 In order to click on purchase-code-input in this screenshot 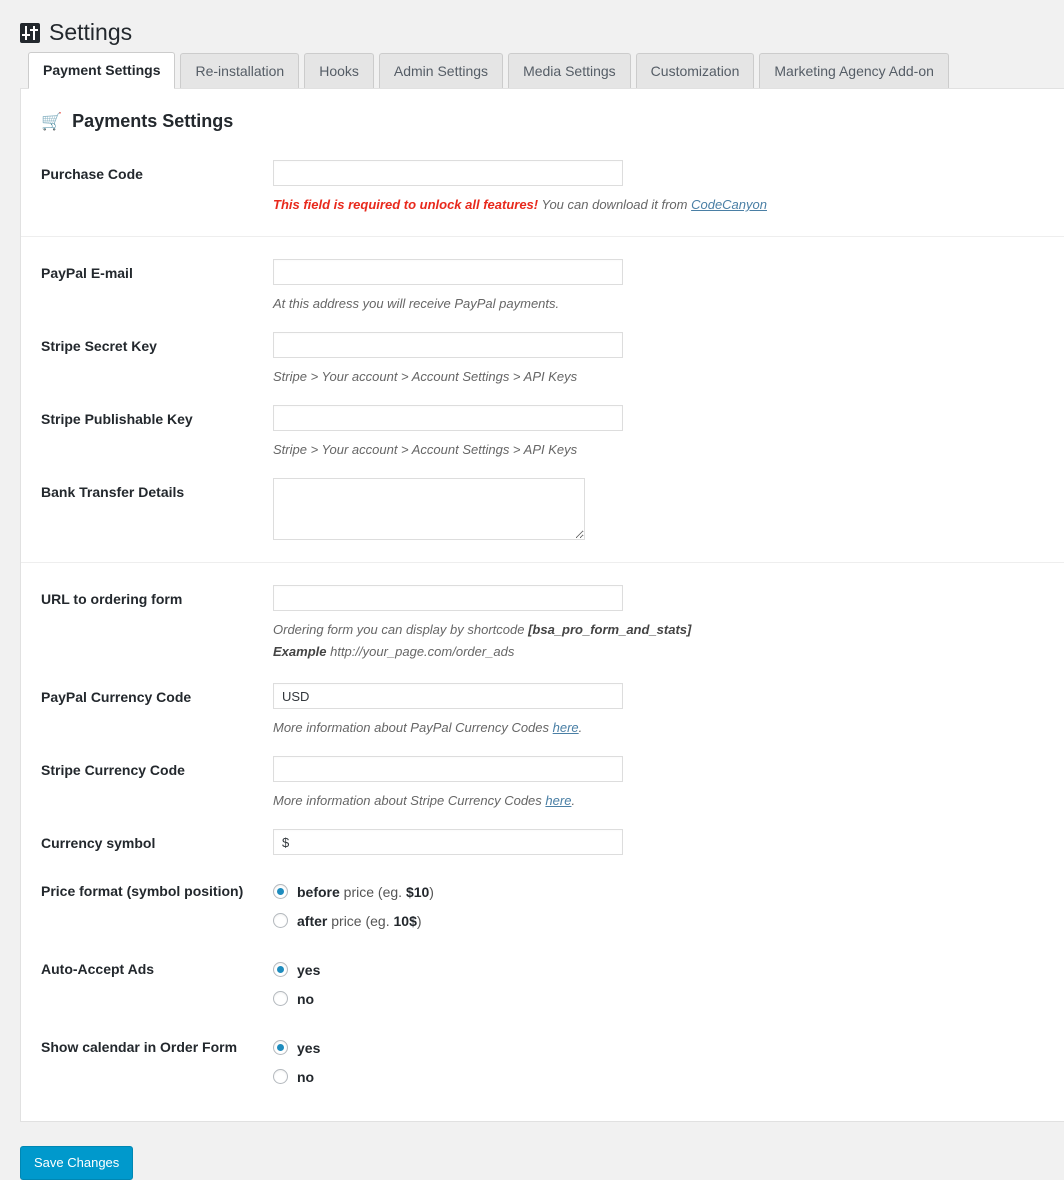, I will do `click(448, 173)`.